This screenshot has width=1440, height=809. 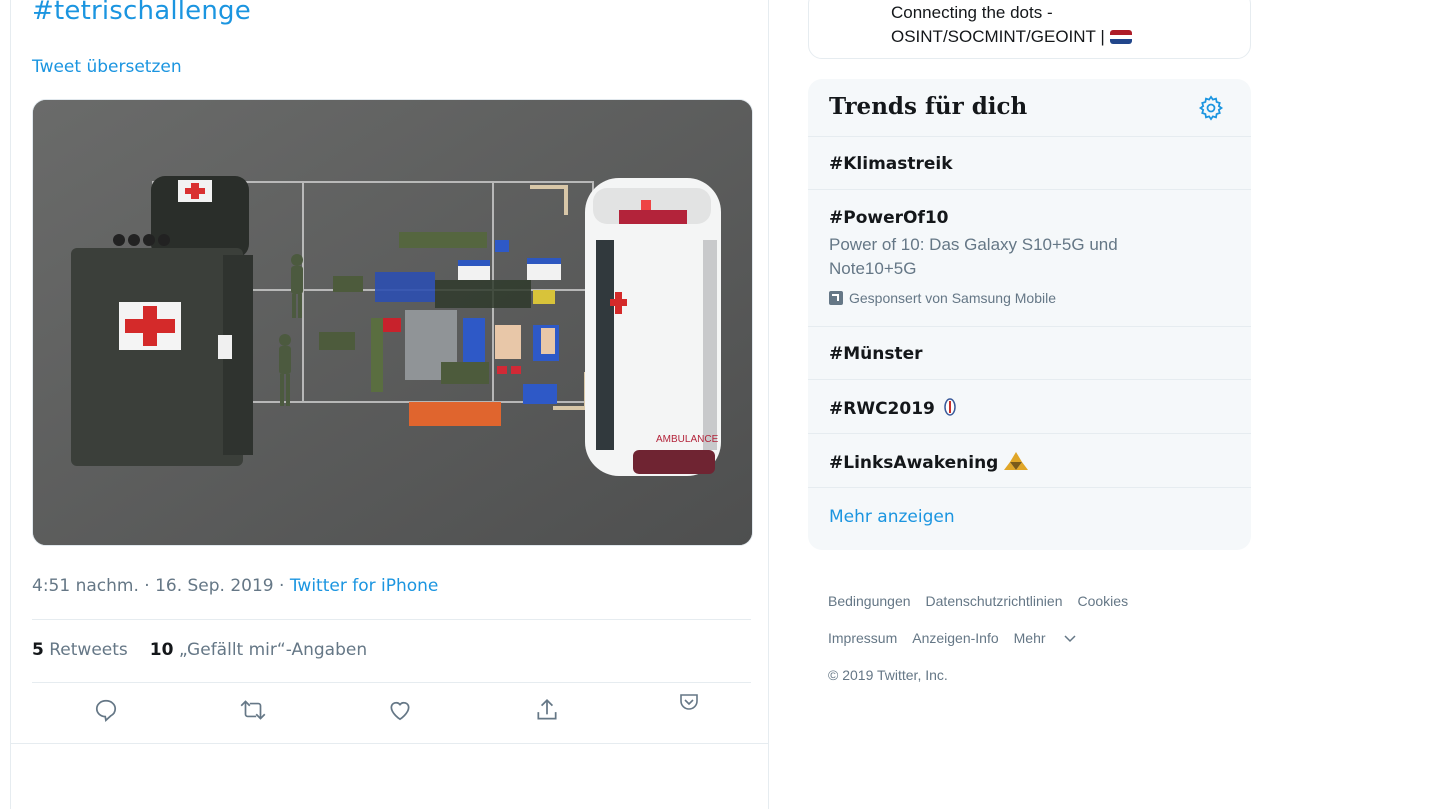 I want to click on hashtag-link: #tetrischallenge, so click(x=141, y=13).